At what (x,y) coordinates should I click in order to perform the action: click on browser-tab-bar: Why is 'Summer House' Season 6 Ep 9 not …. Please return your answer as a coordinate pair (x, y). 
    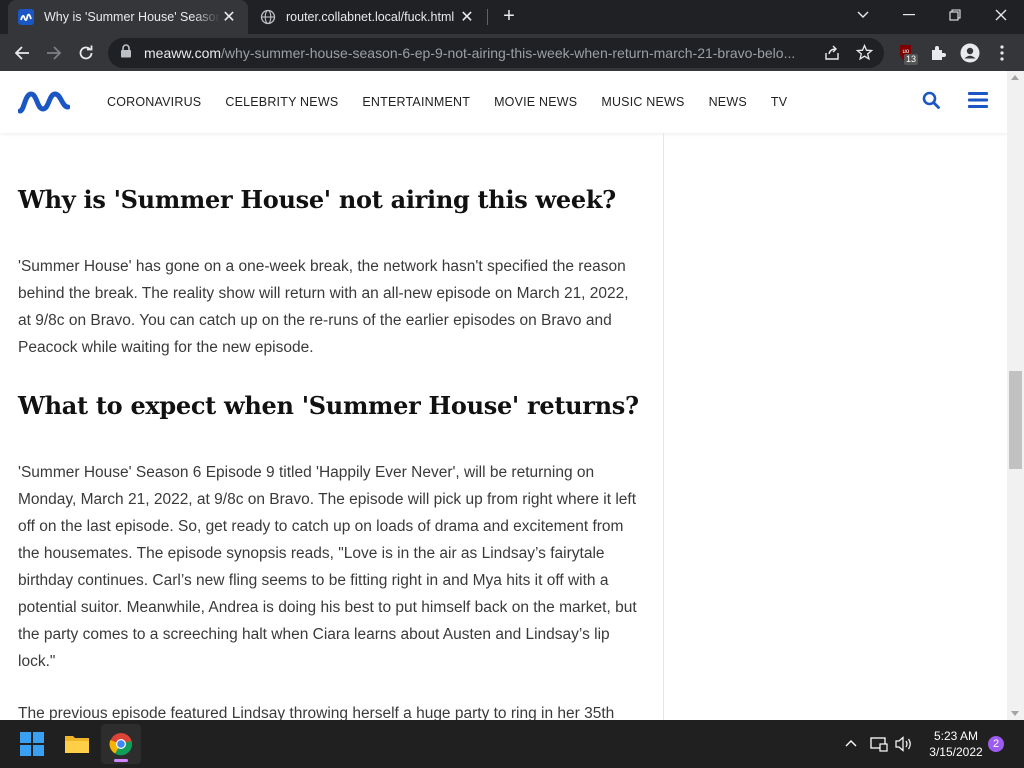
    Looking at the image, I should click on (512, 17).